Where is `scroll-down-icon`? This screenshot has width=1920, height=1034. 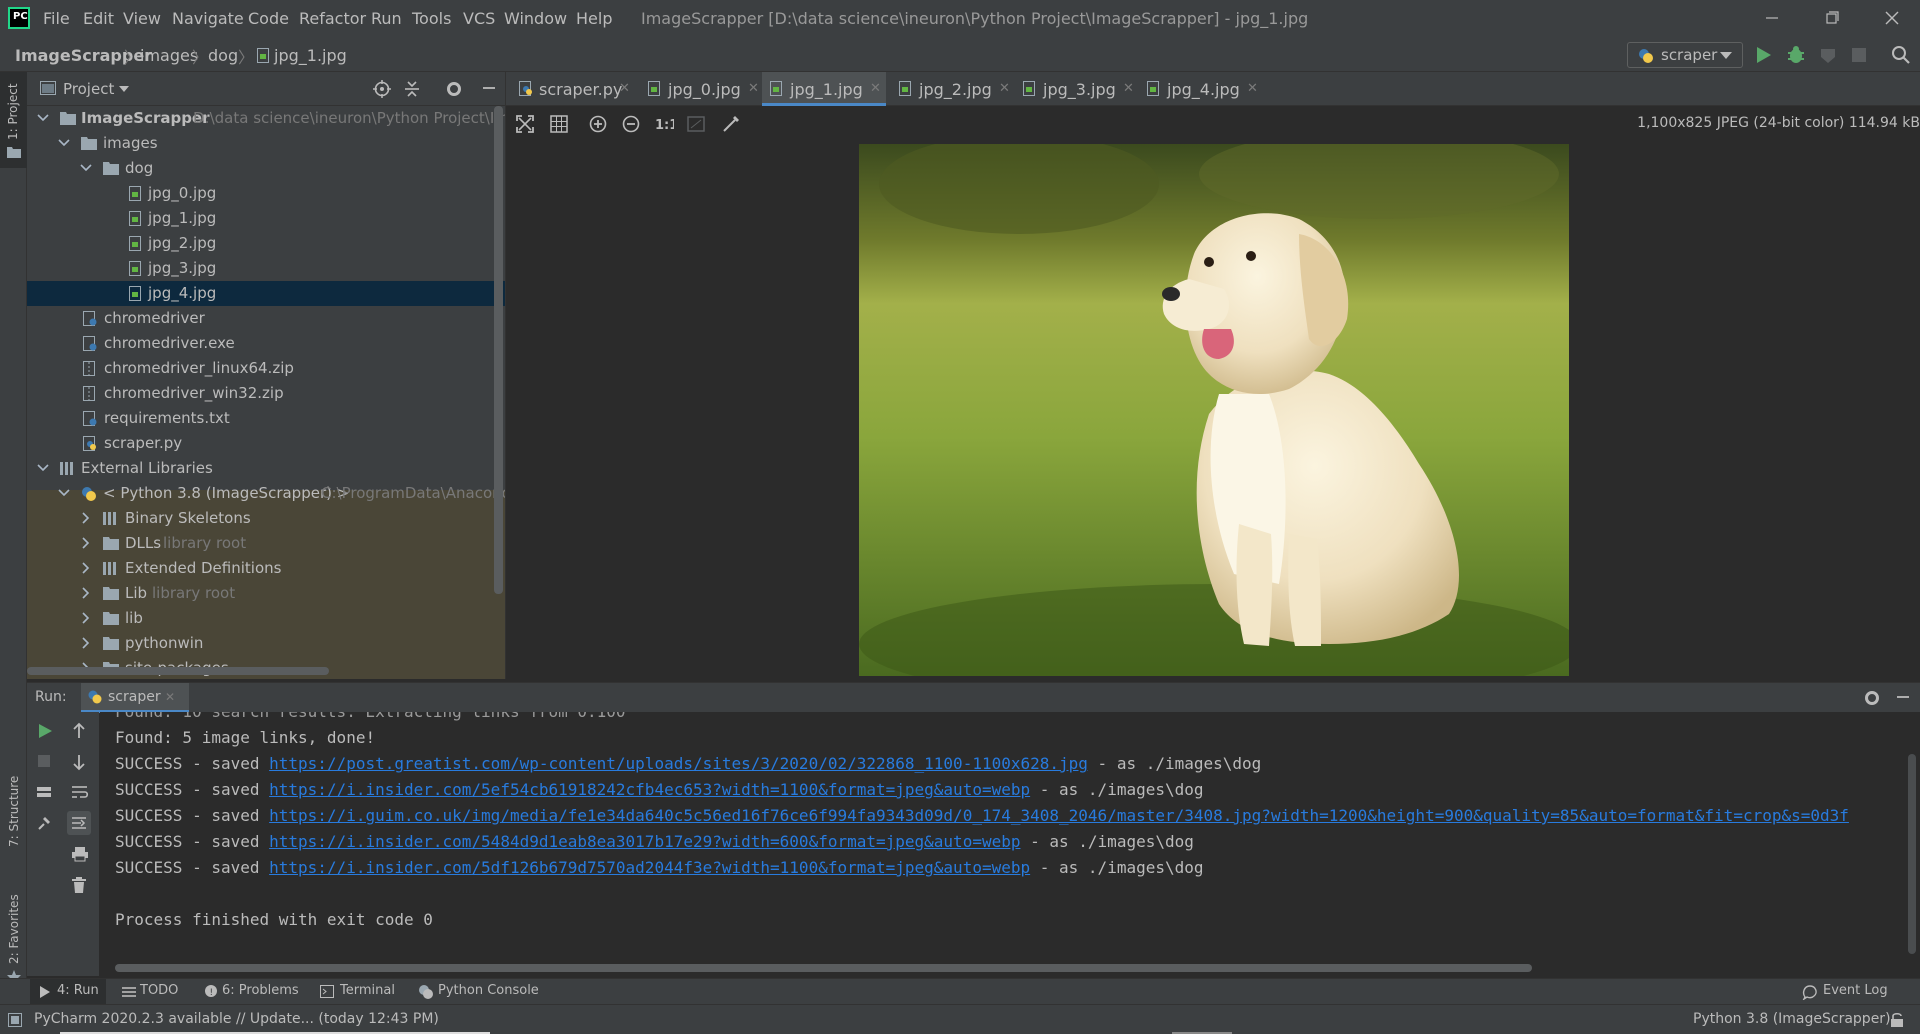
scroll-down-icon is located at coordinates (79, 762).